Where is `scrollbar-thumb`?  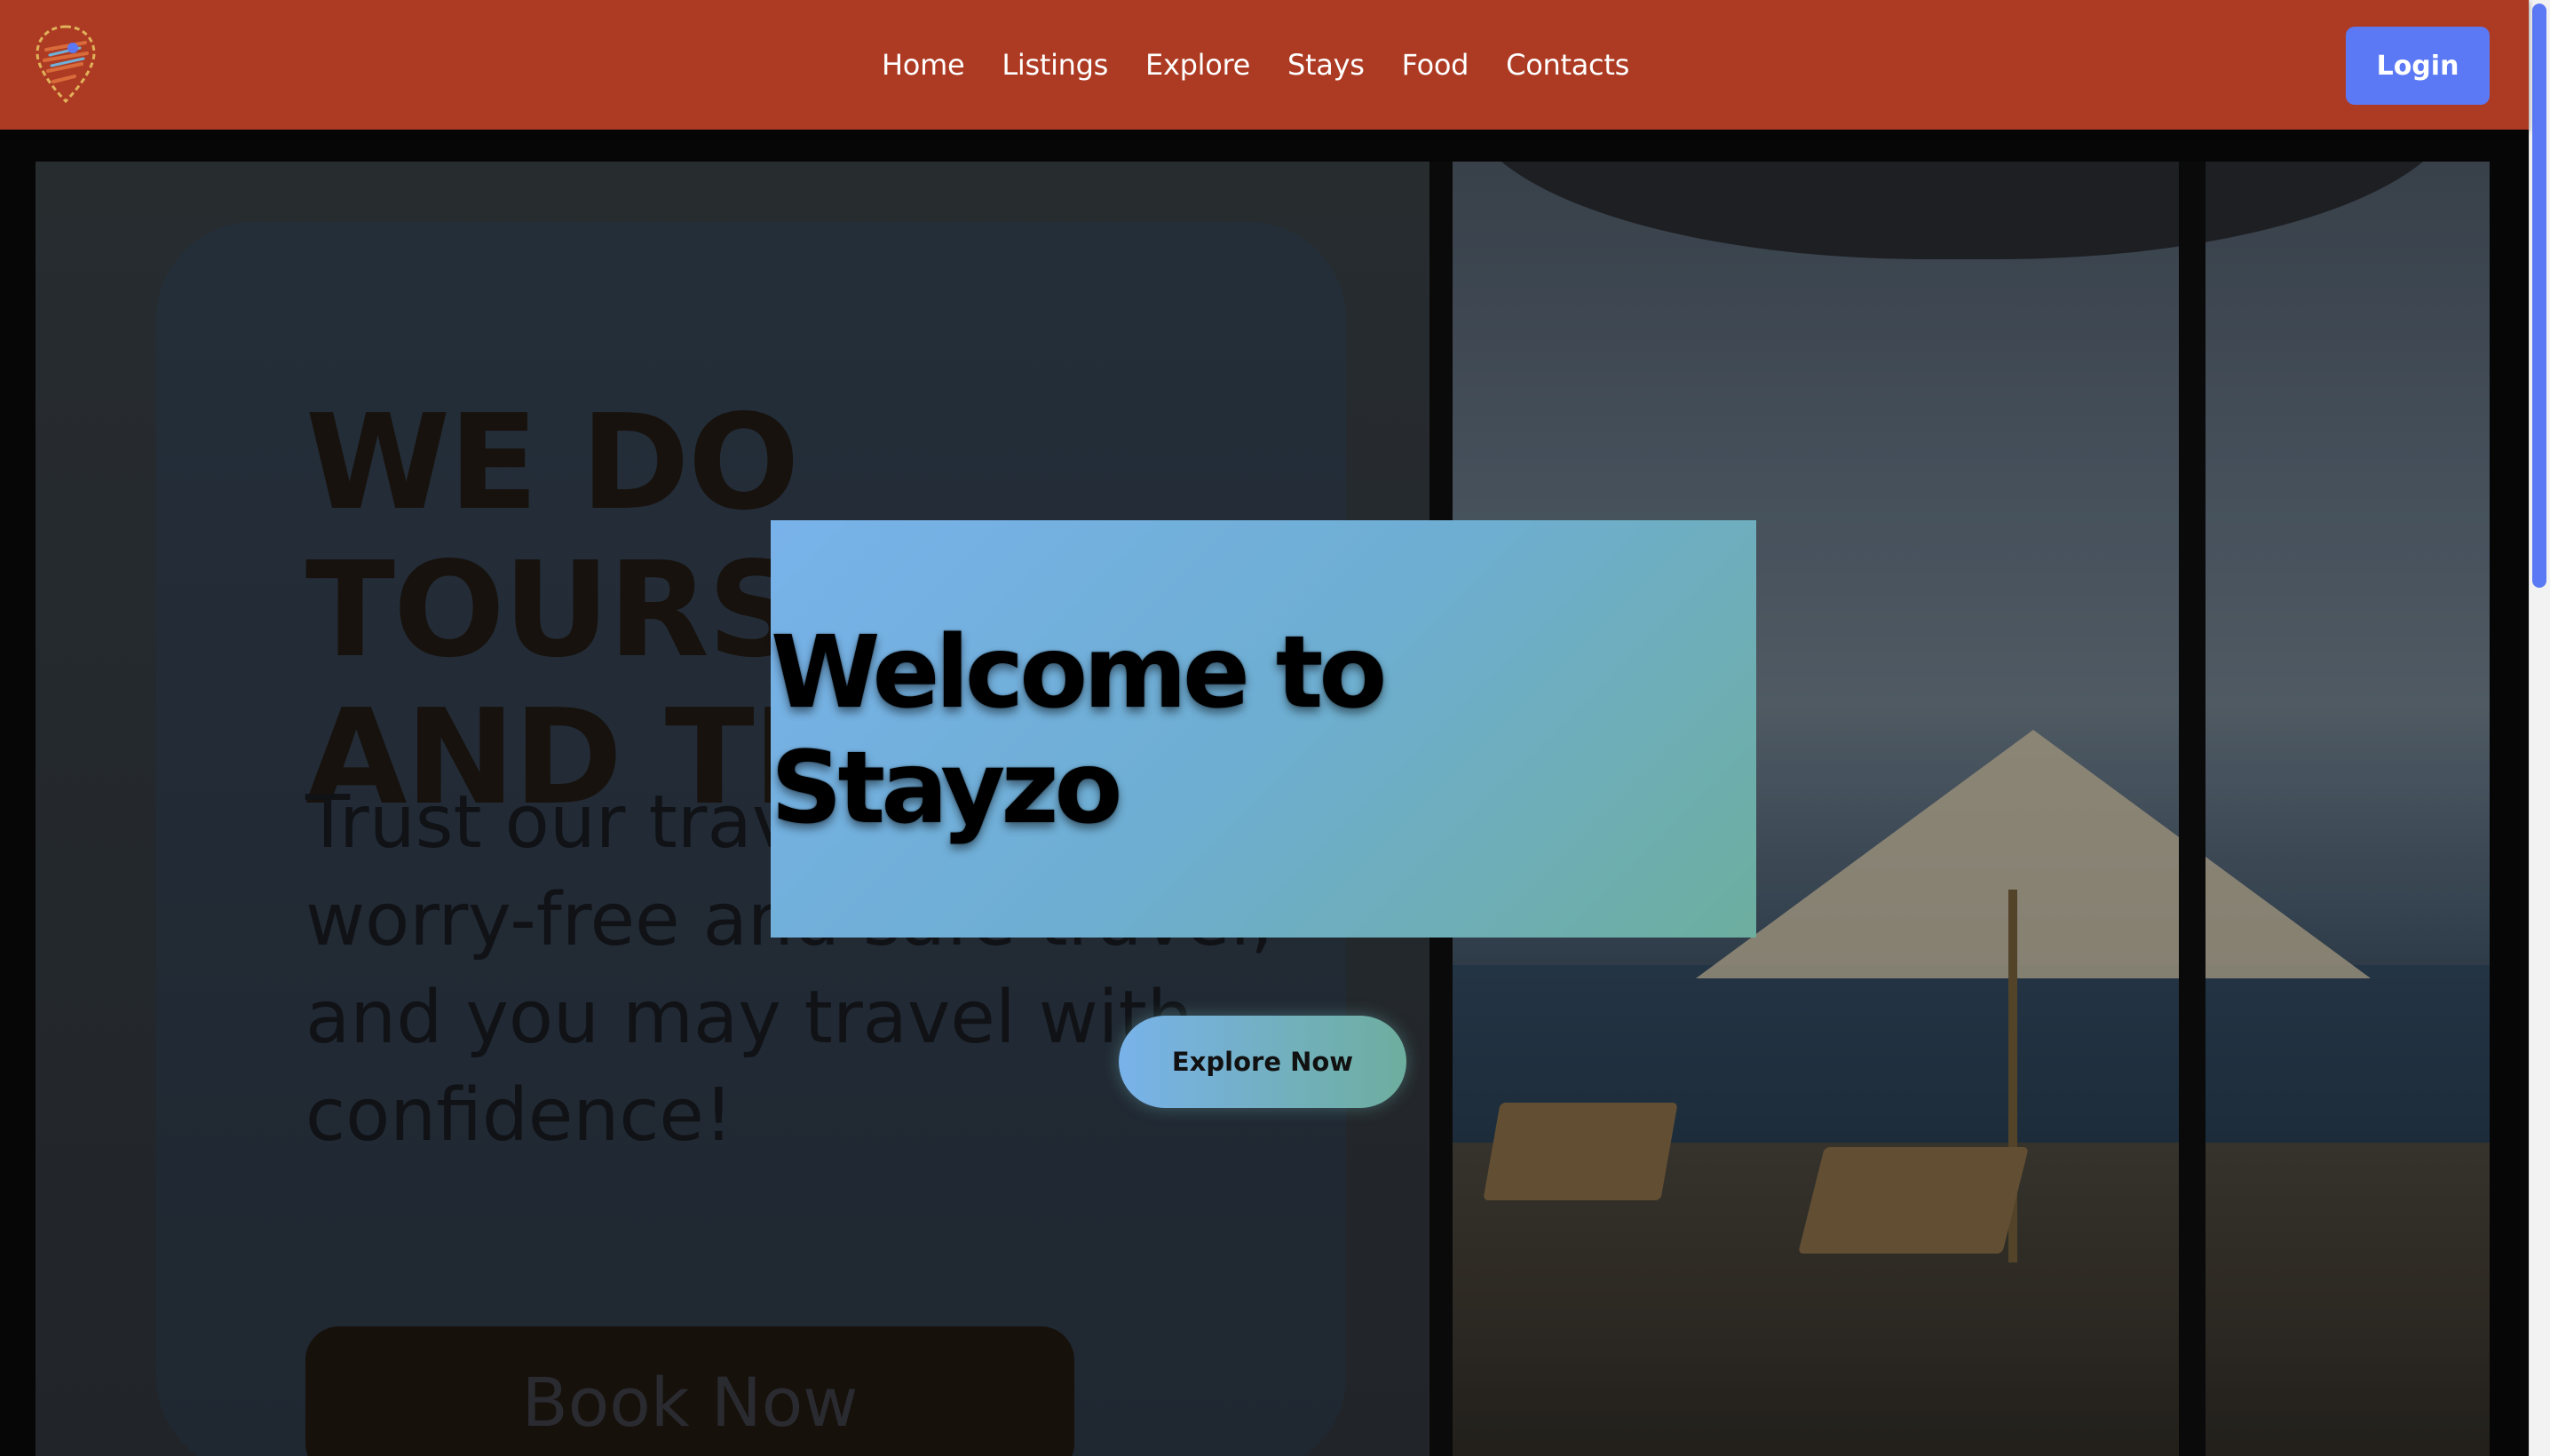 scrollbar-thumb is located at coordinates (2539, 296).